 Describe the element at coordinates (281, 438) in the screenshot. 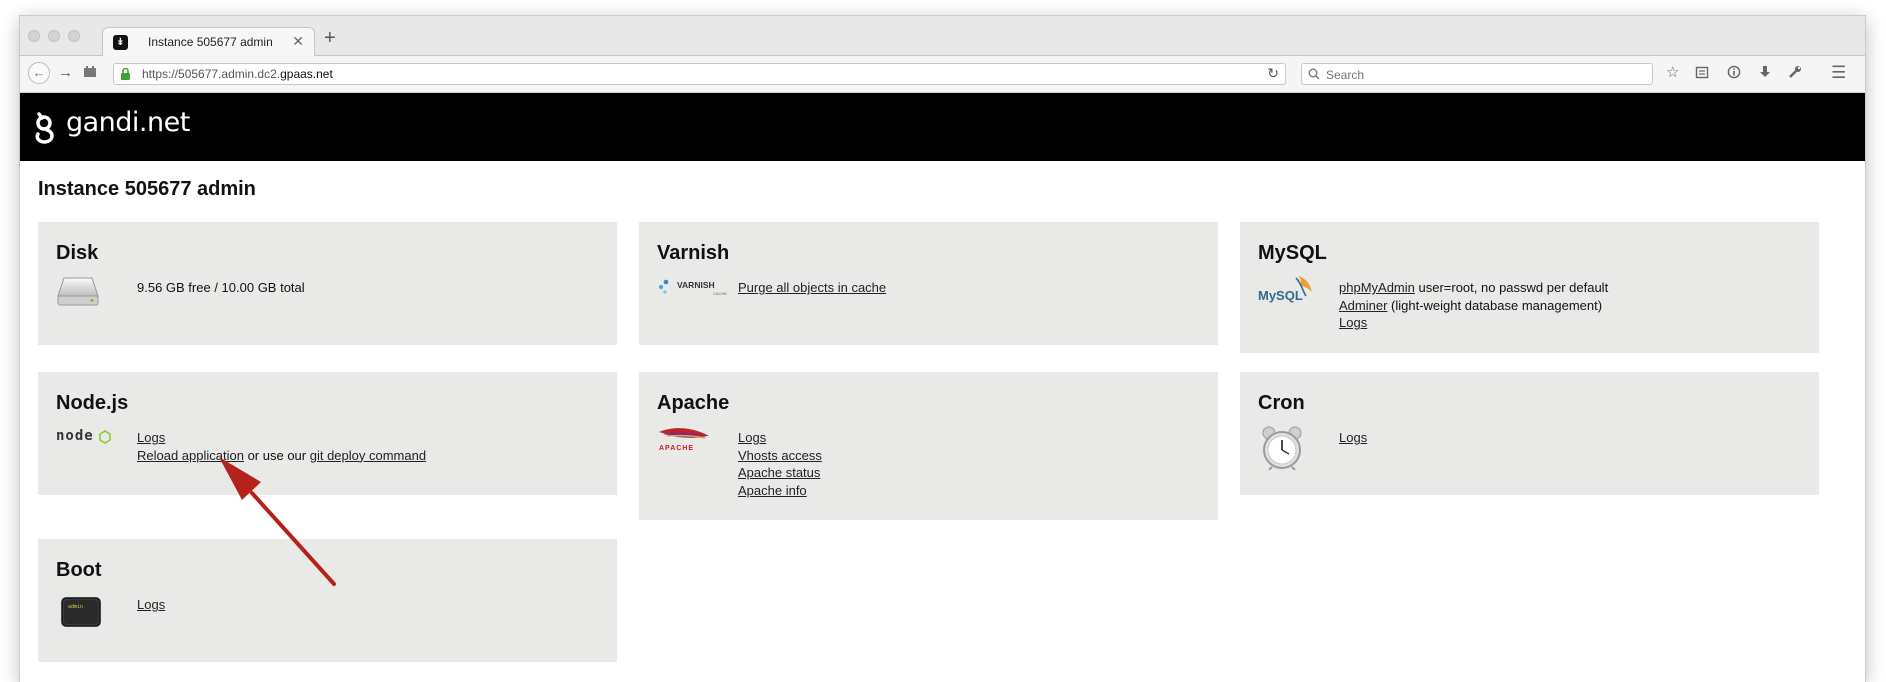

I see `nodejs-logs-row: Logs` at that location.